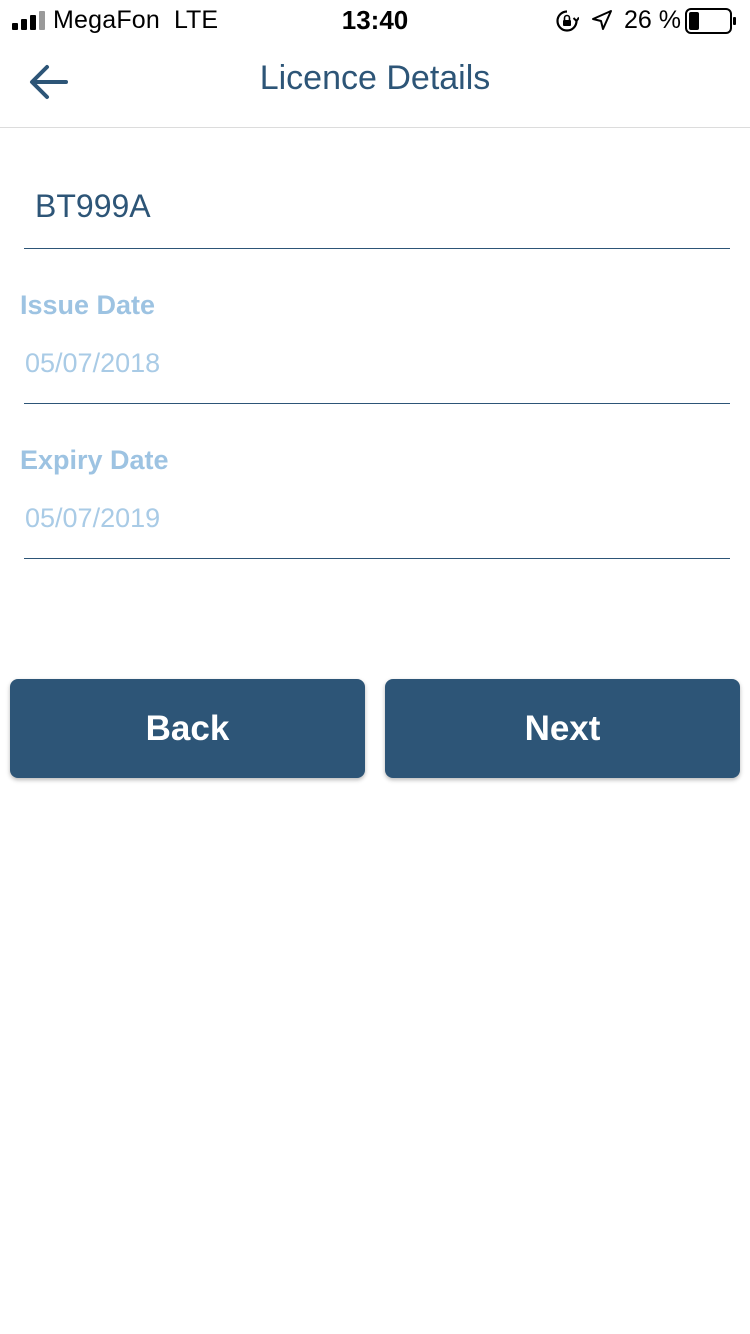  What do you see at coordinates (377, 528) in the screenshot?
I see `expiry-date-field: 05/07/2019` at bounding box center [377, 528].